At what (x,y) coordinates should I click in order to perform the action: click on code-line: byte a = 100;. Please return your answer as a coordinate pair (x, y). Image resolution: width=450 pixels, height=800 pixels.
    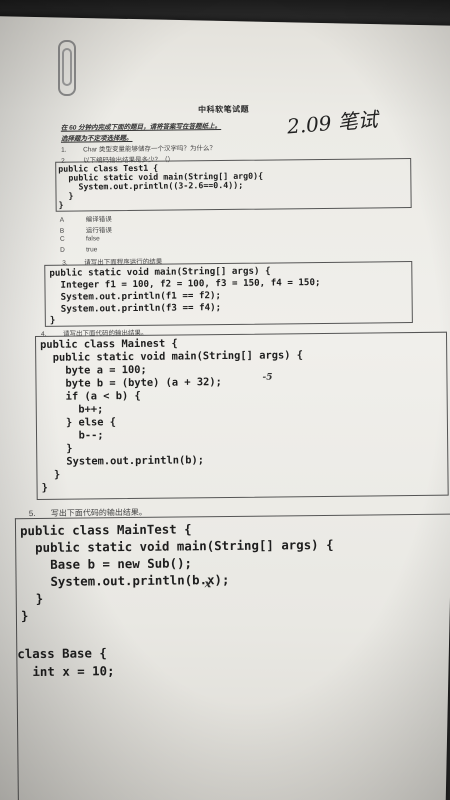
    Looking at the image, I should click on (93, 370).